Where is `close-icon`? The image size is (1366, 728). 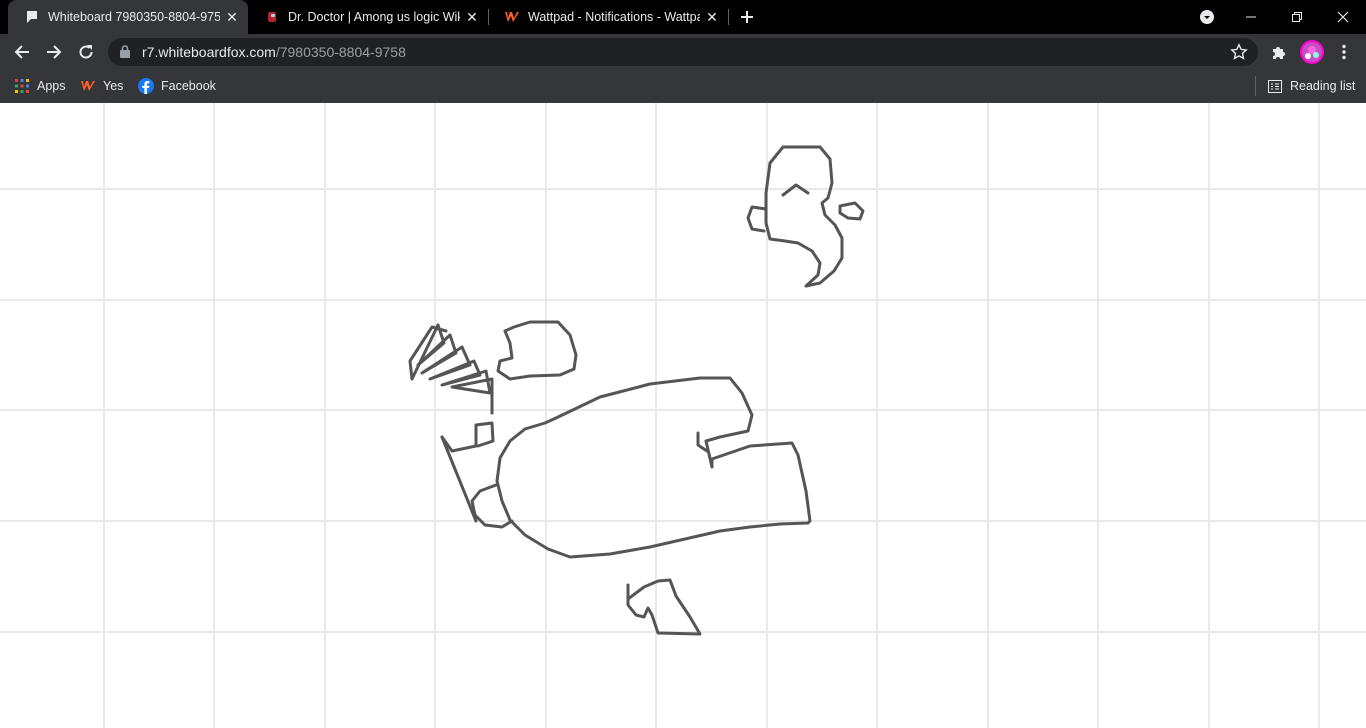 close-icon is located at coordinates (1343, 17).